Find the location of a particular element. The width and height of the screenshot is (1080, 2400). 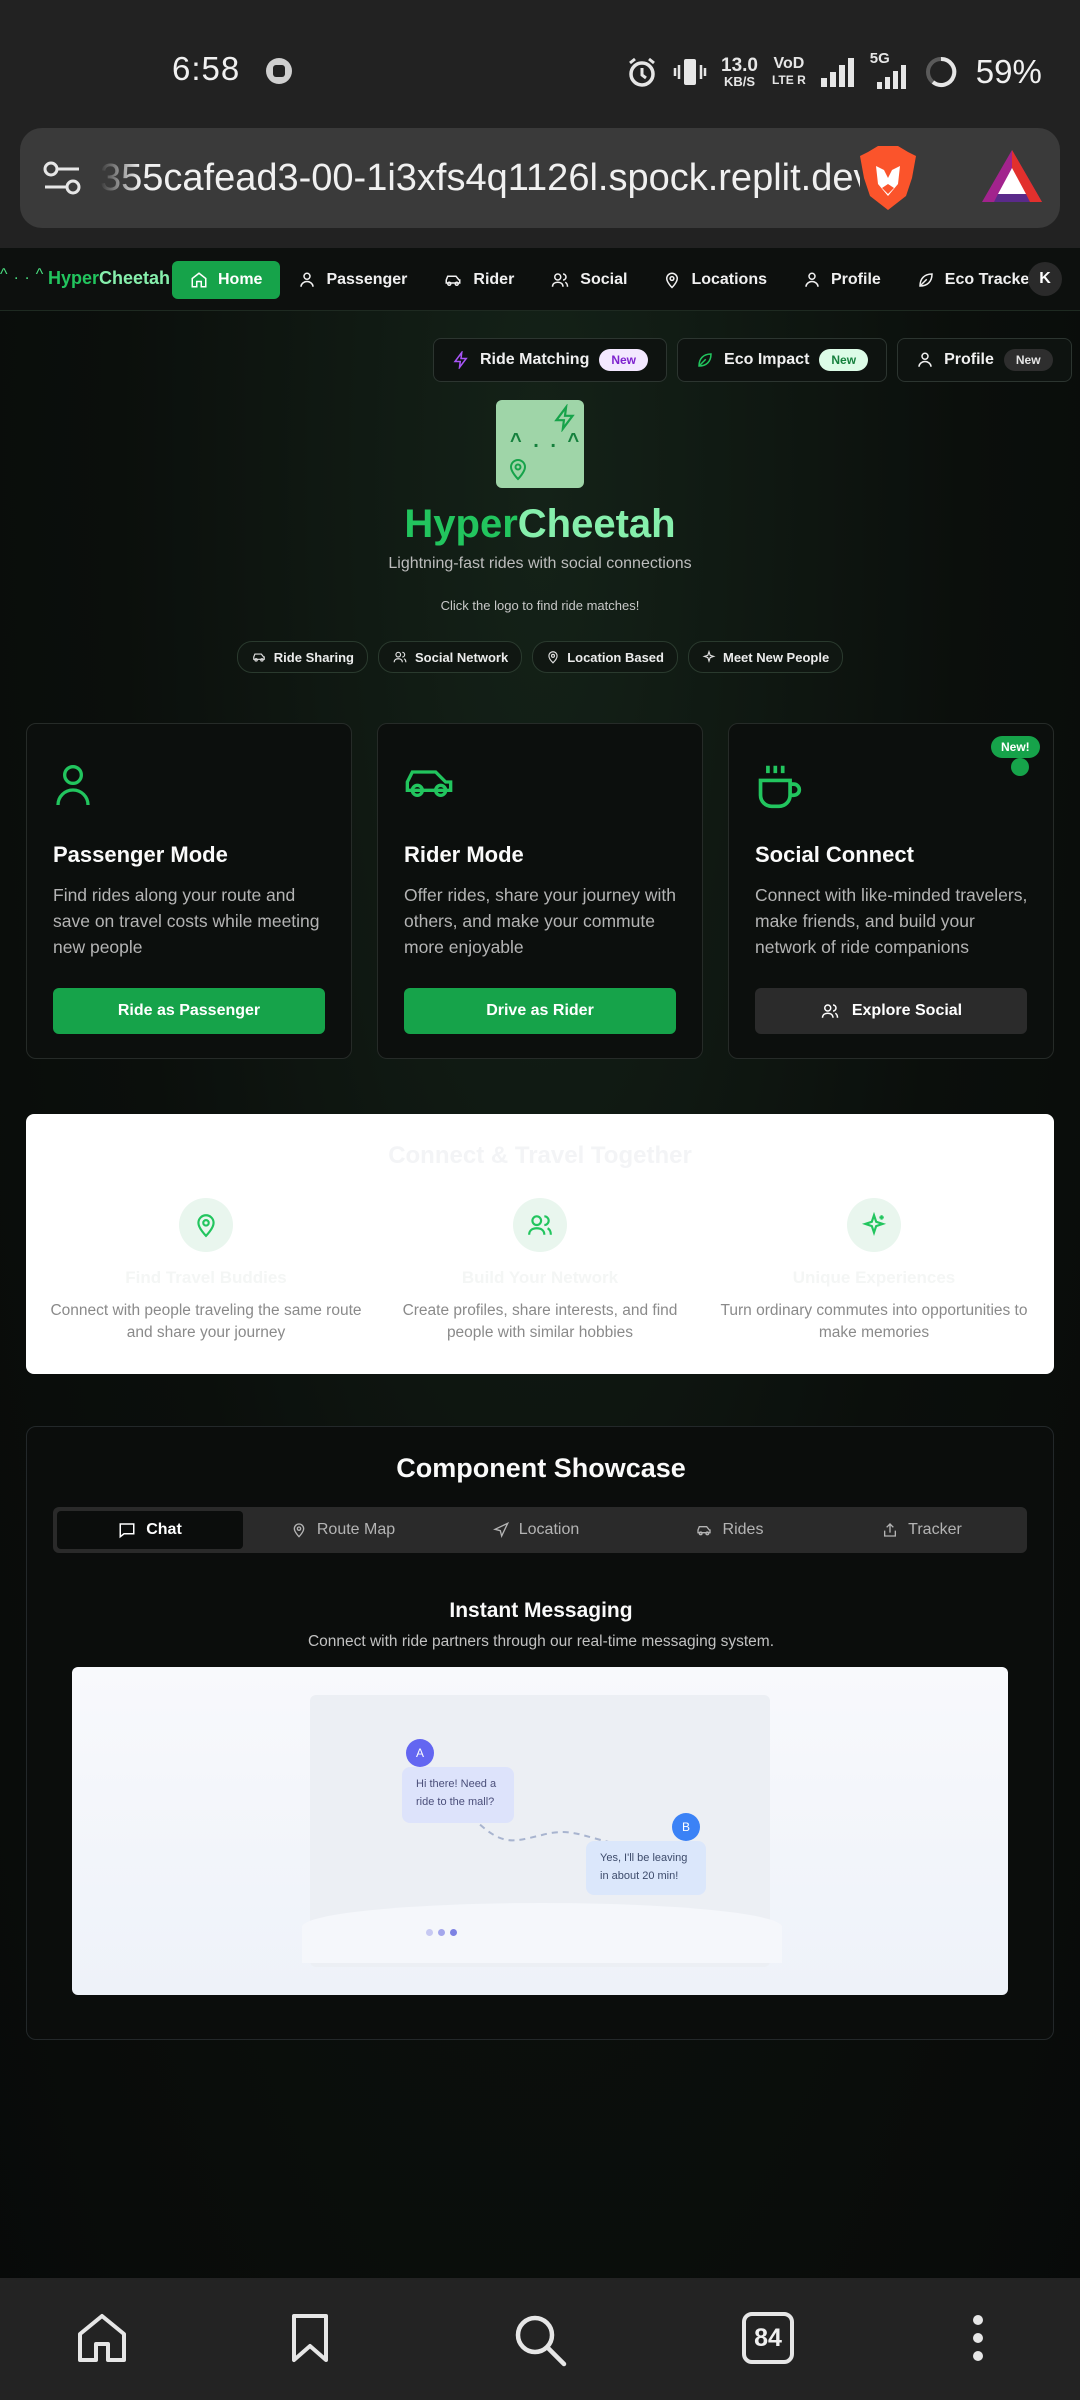

brave-rewards-icon is located at coordinates (1012, 176).